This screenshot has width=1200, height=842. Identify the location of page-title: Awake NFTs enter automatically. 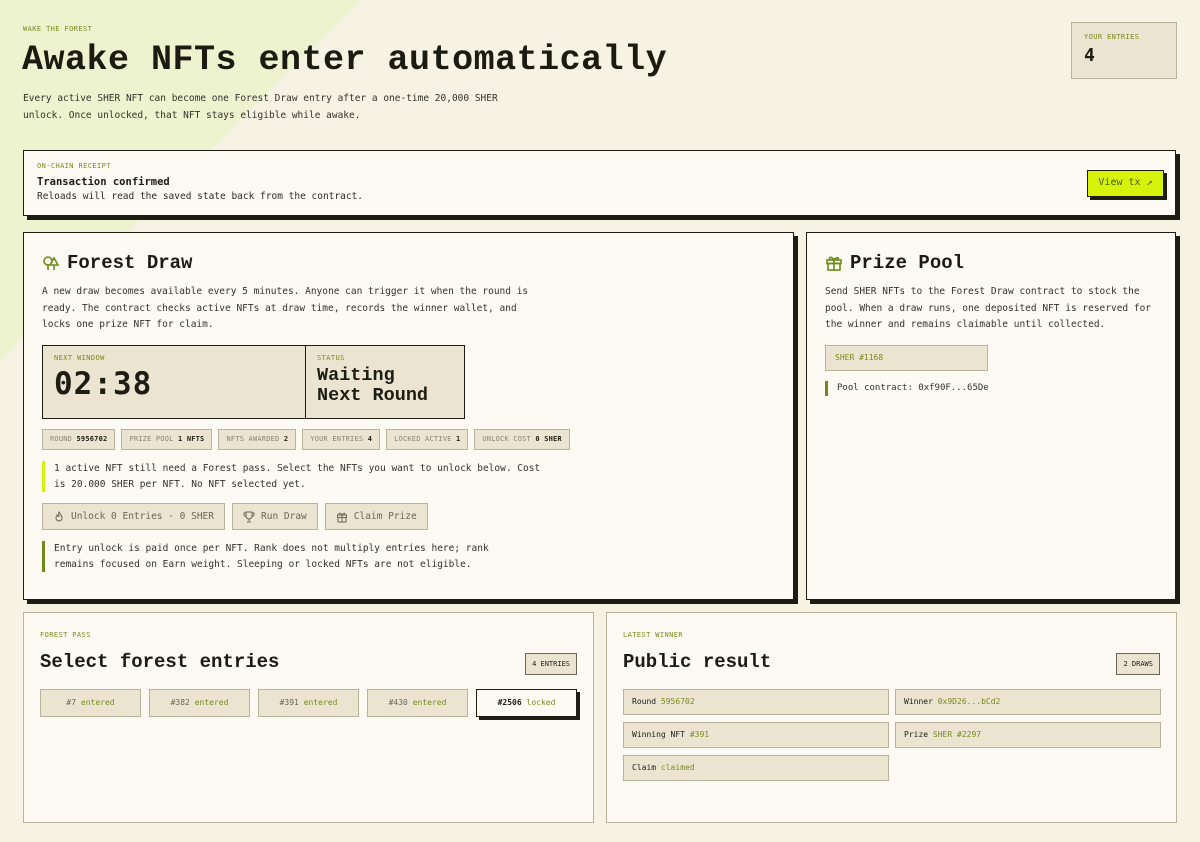
(345, 60).